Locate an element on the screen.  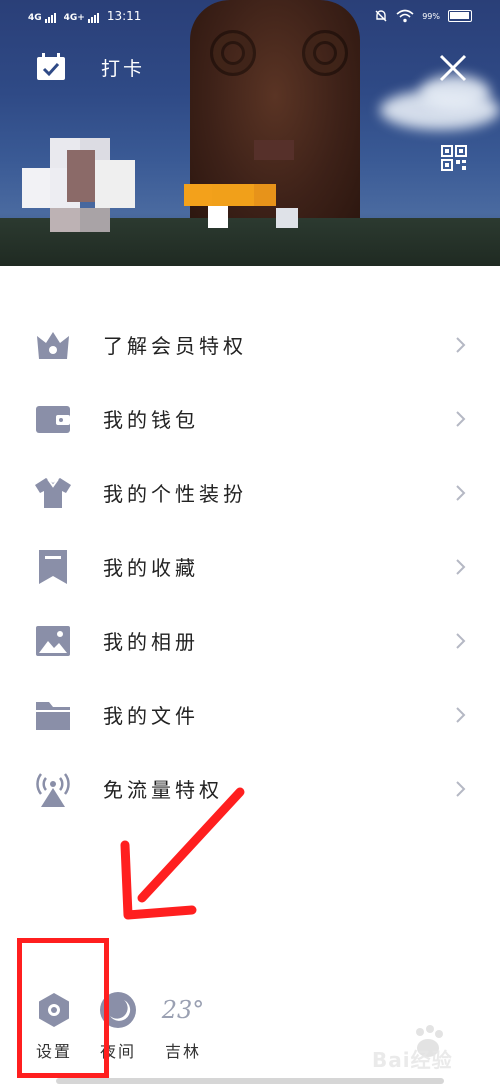
wallet-icon is located at coordinates (53, 419).